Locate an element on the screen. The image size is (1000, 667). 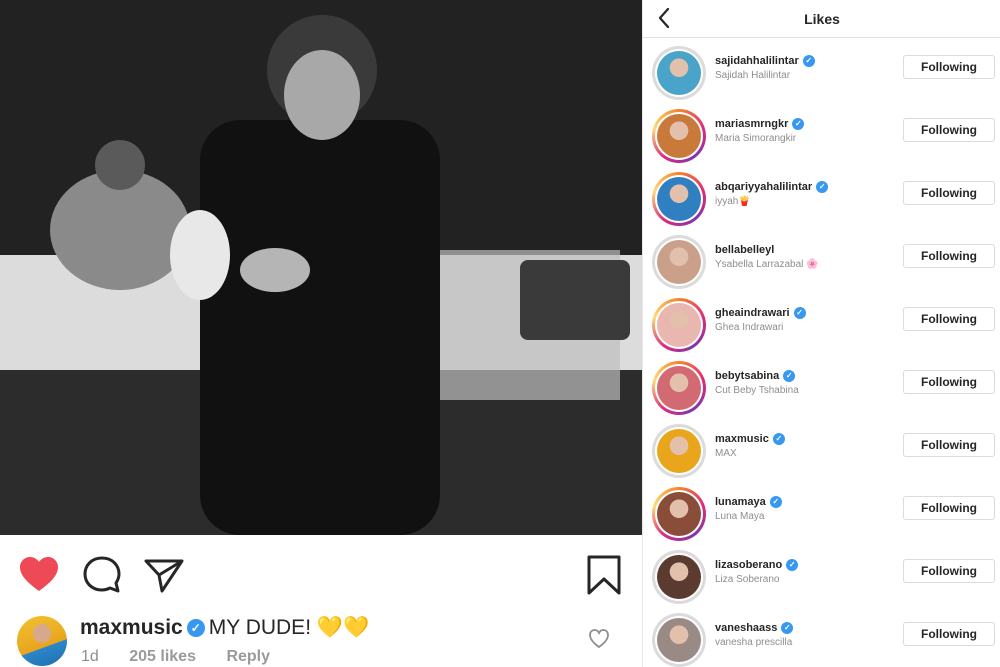
heart-filled-icon is located at coordinates (39, 574).